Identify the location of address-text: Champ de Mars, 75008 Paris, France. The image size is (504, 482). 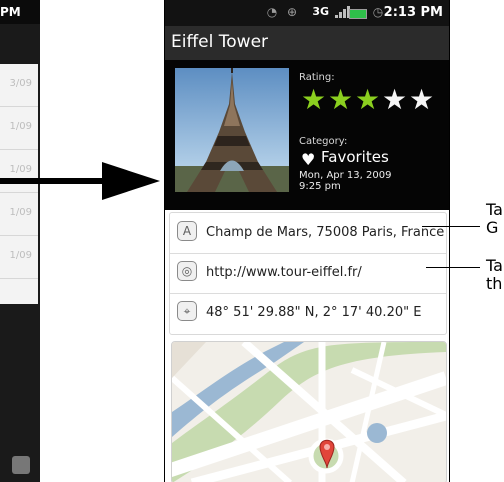
(325, 232).